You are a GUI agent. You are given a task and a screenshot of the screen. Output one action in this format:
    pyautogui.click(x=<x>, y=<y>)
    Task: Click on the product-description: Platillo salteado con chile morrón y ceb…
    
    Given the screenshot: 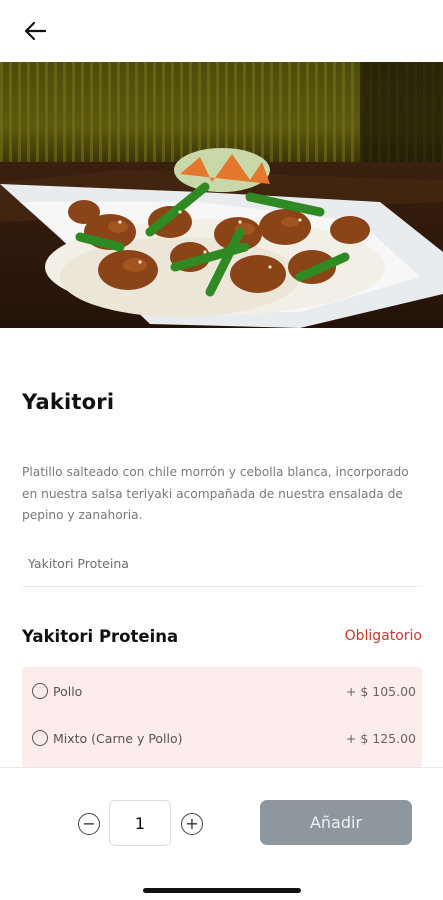 What is the action you would take?
    pyautogui.click(x=215, y=493)
    